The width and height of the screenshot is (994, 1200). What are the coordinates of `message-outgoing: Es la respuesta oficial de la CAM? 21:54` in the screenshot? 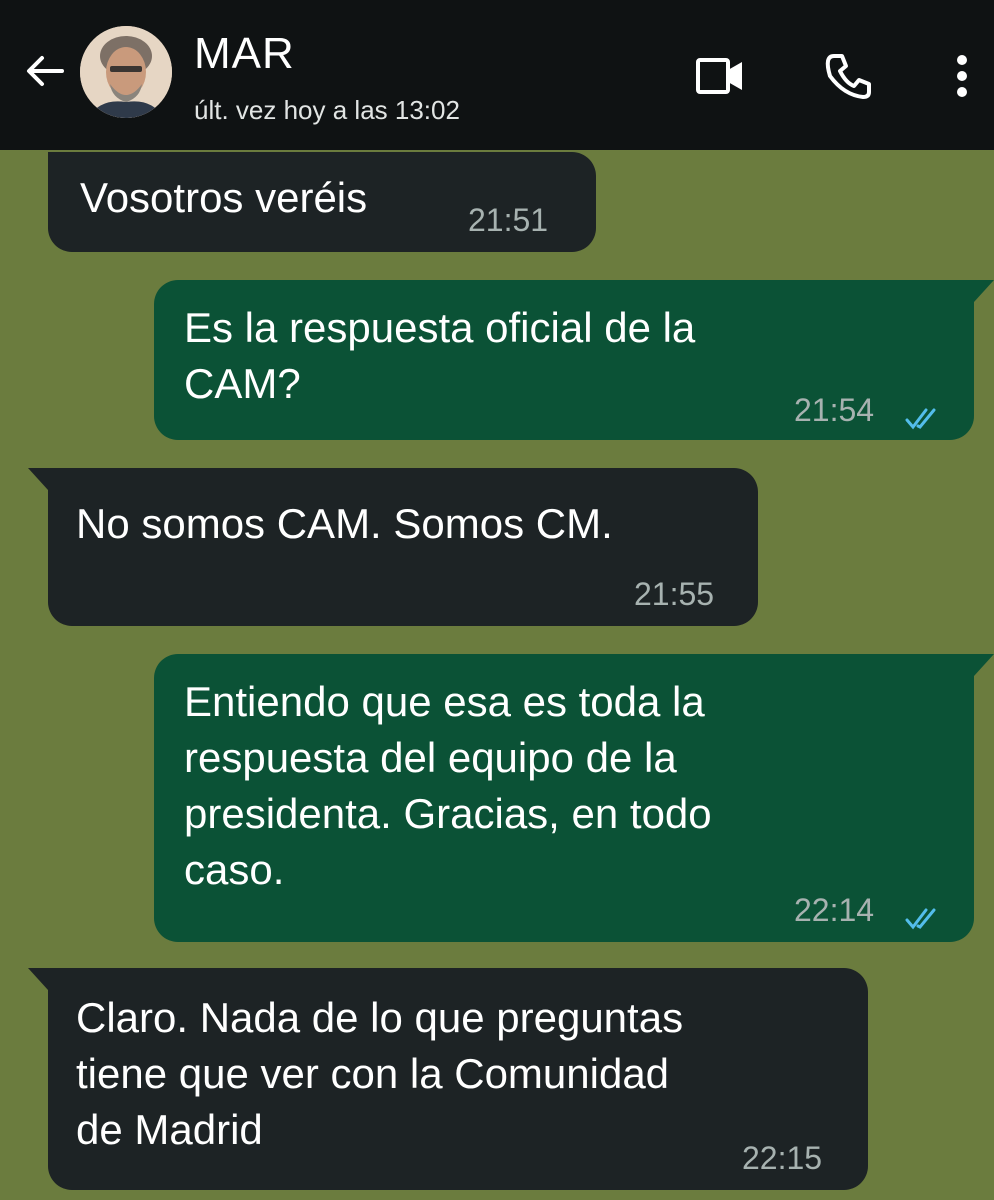 It's located at (574, 360).